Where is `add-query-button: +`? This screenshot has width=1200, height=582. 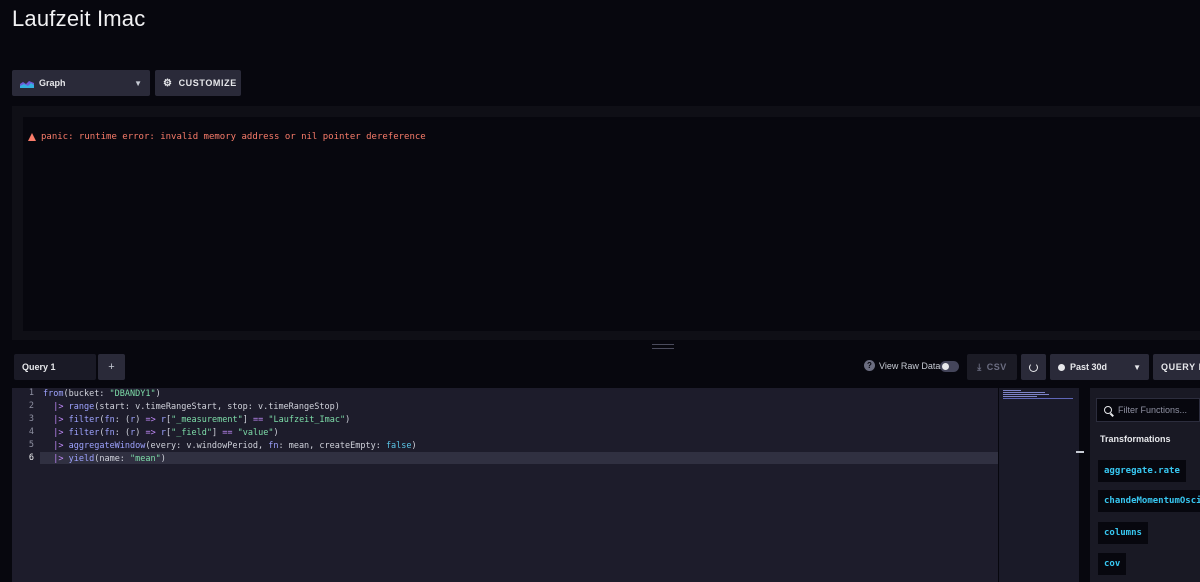 add-query-button: + is located at coordinates (111, 367).